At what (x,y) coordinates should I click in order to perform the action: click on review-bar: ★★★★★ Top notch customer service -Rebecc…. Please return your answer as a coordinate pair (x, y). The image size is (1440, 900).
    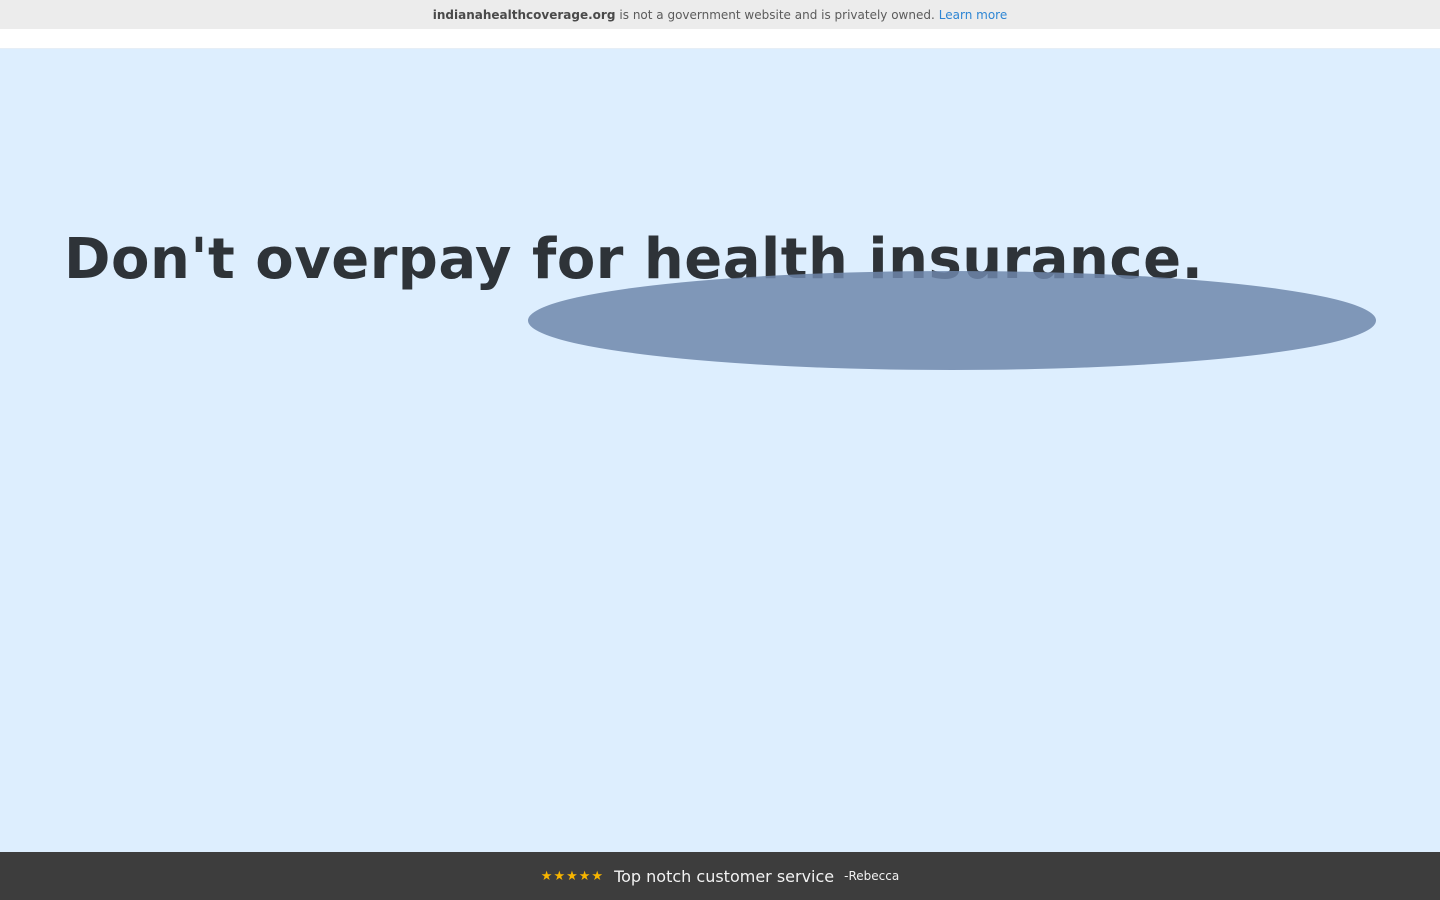
    Looking at the image, I should click on (720, 876).